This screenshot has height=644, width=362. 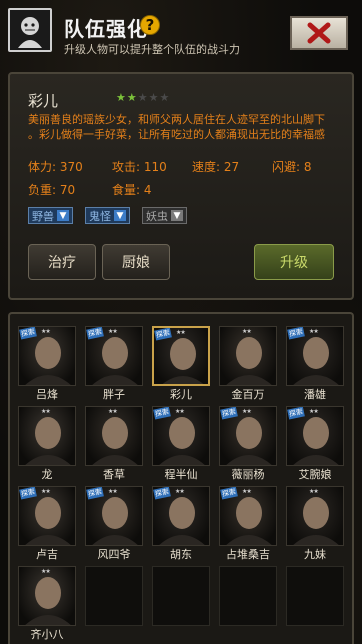 I want to click on tag-beast: 野兽 ▼, so click(x=50, y=215).